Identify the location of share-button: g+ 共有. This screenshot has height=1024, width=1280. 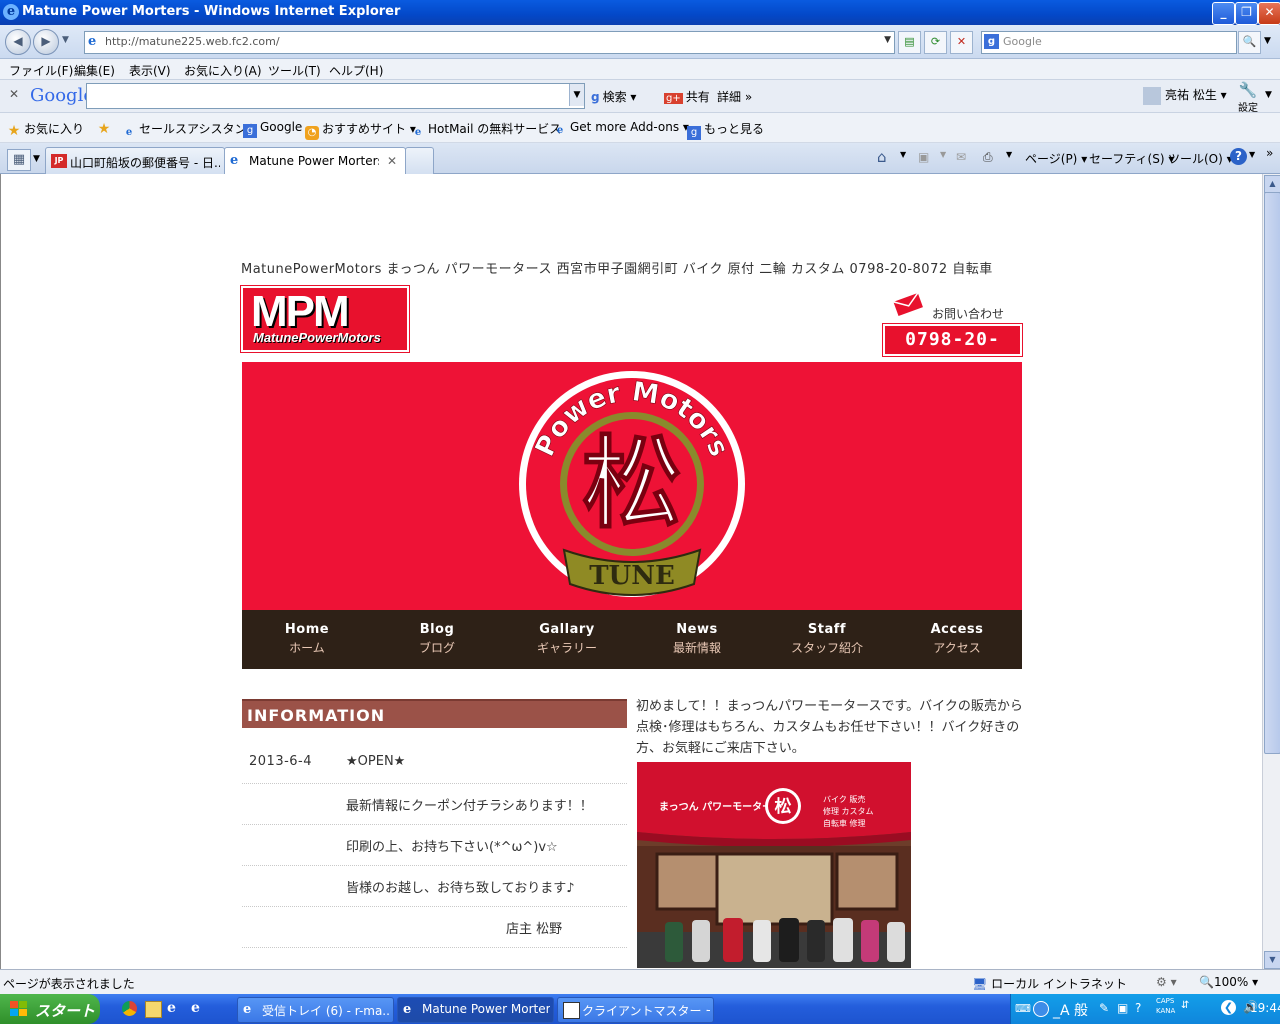
(687, 96).